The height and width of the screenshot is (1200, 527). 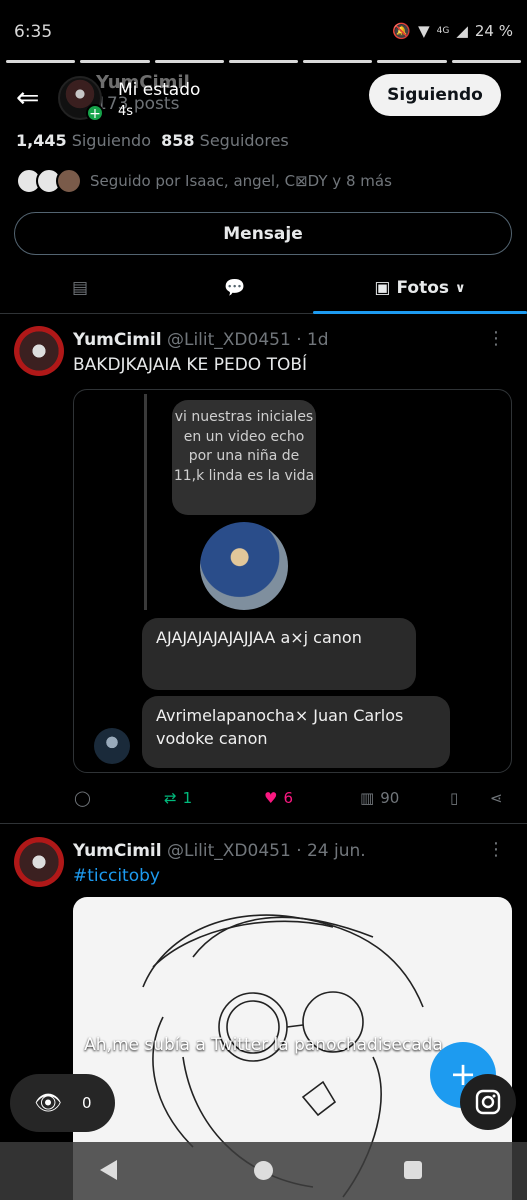 I want to click on tab-posts: ▤, so click(x=80, y=288).